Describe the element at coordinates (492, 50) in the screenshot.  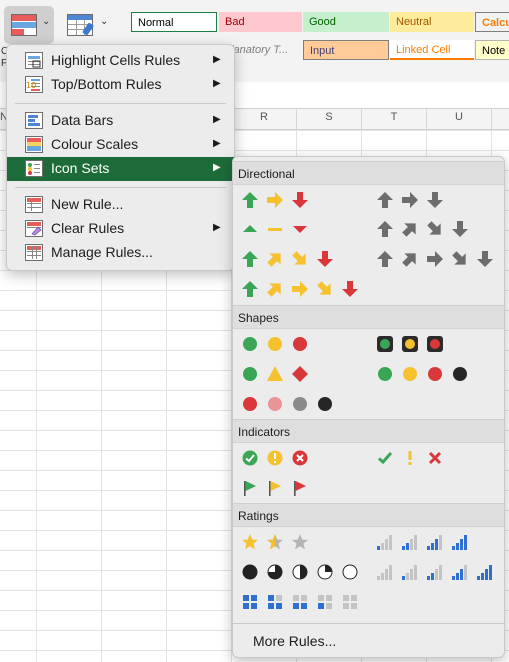
I see `cell-style-note: Note` at that location.